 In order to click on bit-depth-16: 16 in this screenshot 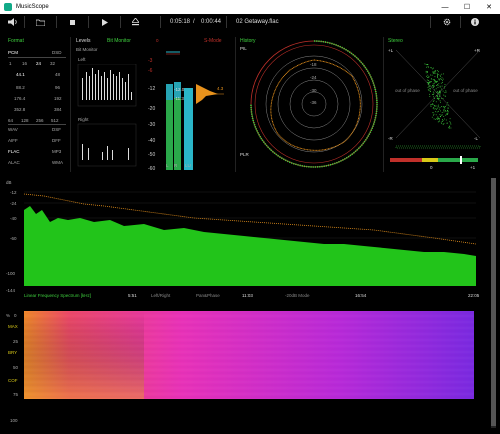, I will do `click(25, 63)`.